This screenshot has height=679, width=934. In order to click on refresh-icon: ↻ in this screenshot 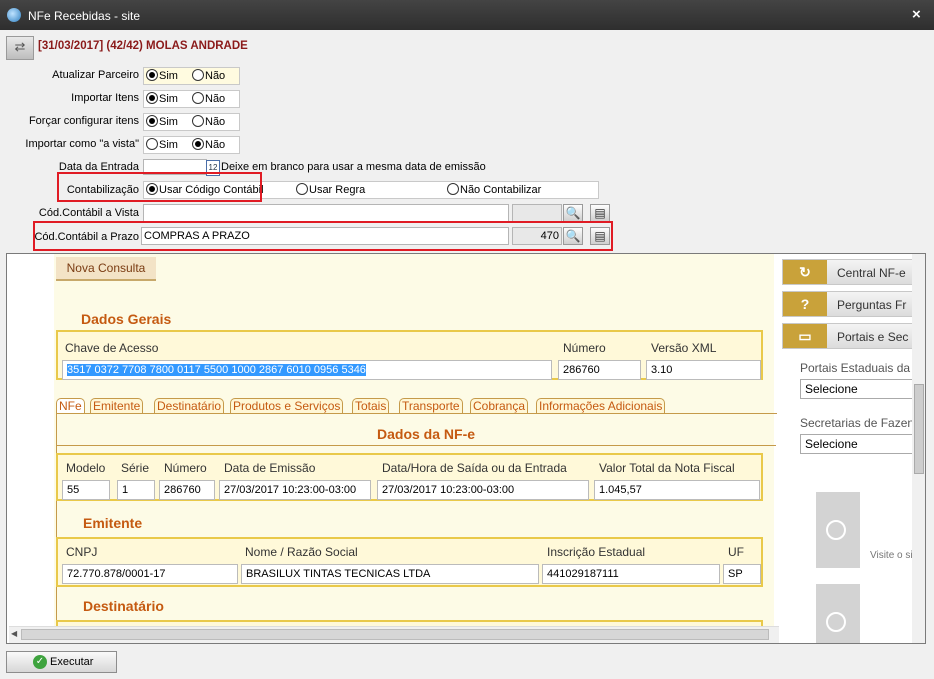, I will do `click(805, 272)`.